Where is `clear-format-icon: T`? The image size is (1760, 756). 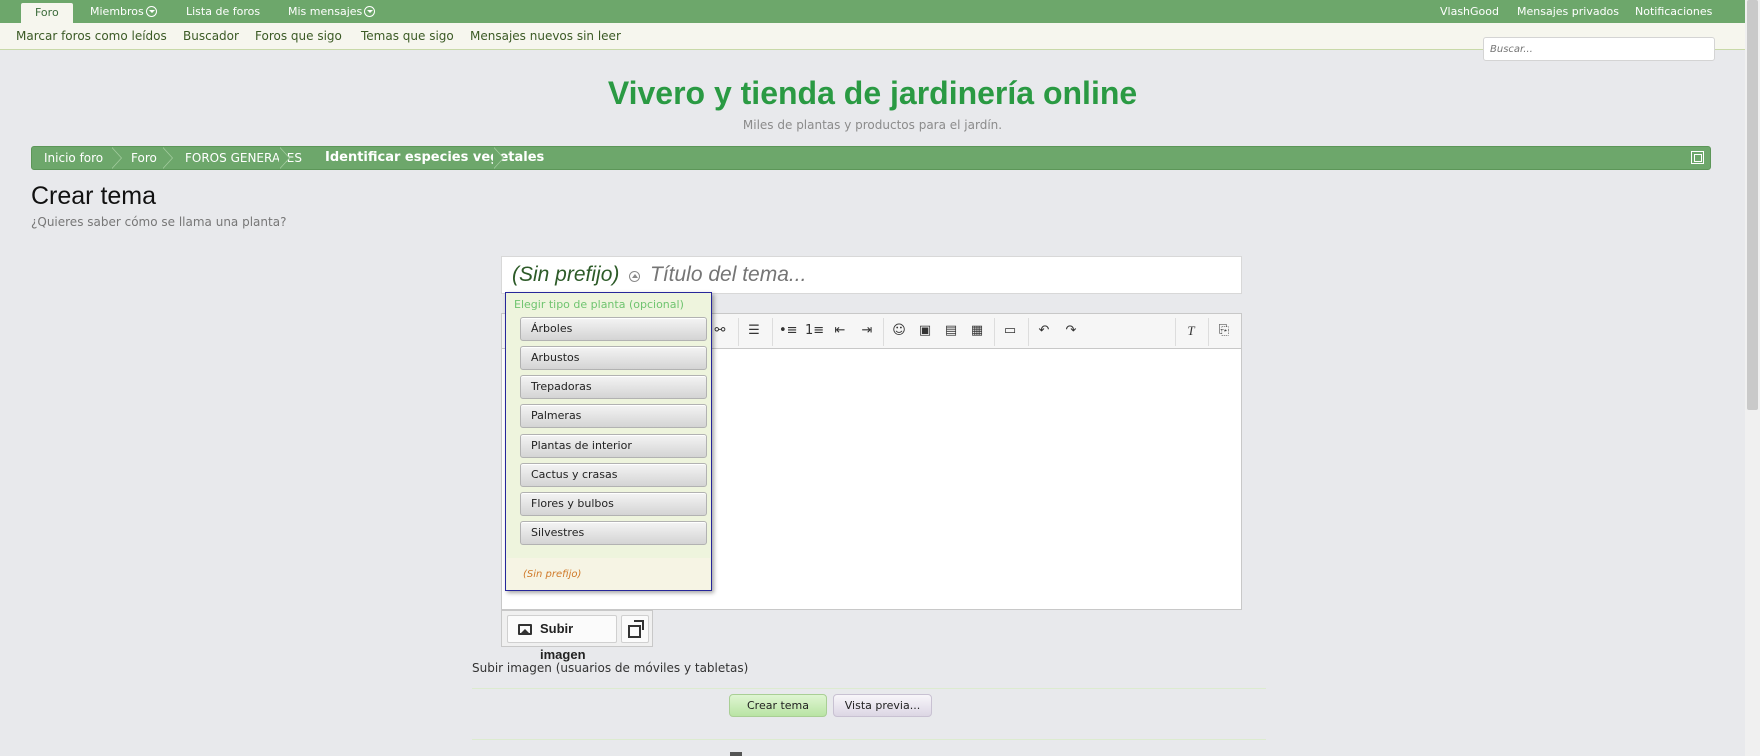 clear-format-icon: T is located at coordinates (1191, 331).